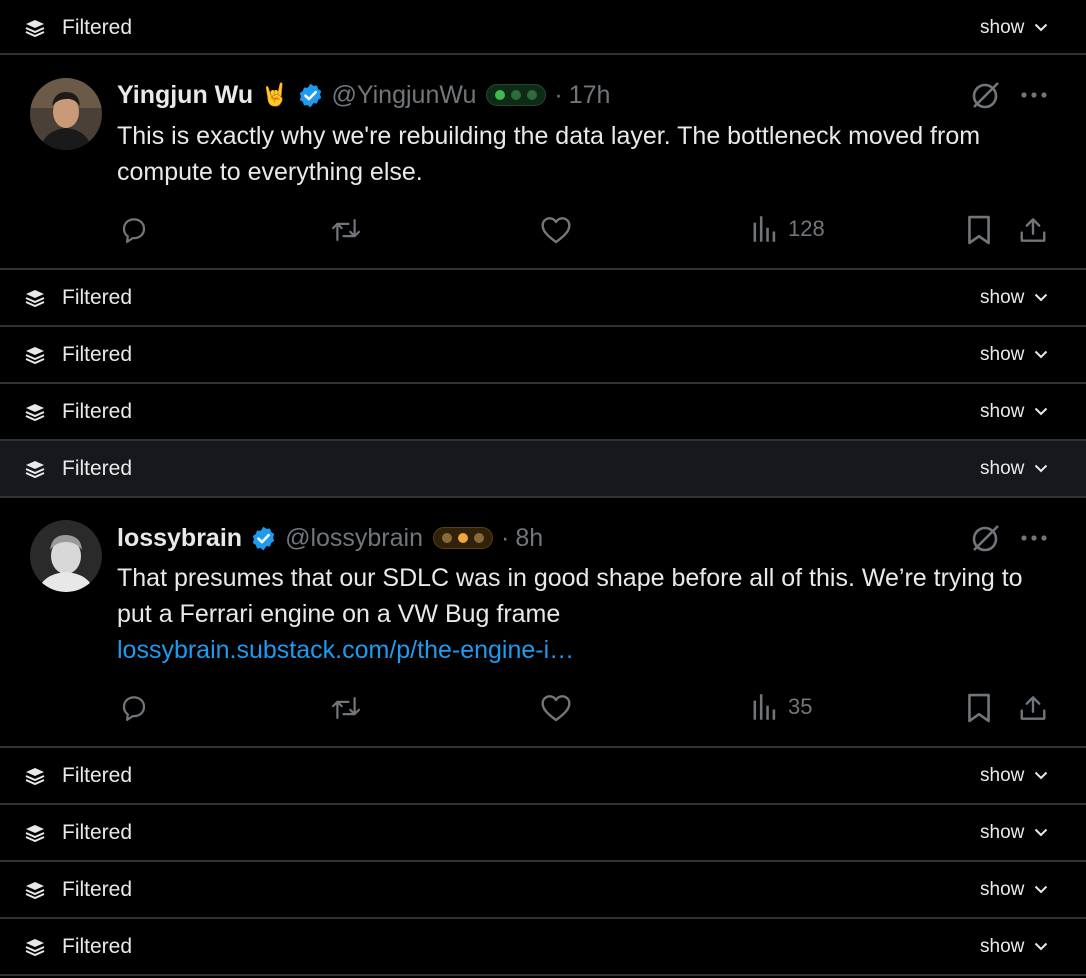 This screenshot has height=978, width=1086. I want to click on divider, so click(543, 975).